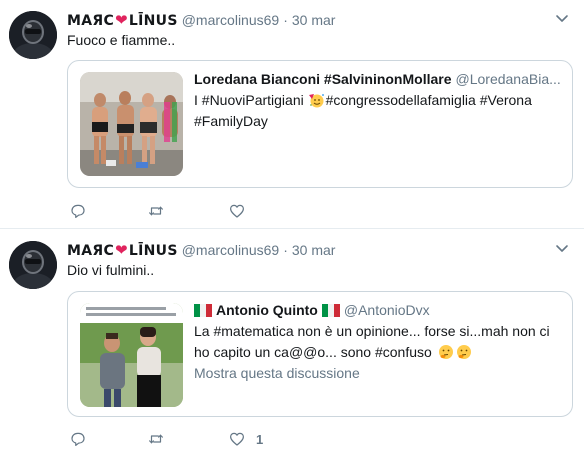  I want to click on tweet-text: Fuoco e fiamme.., so click(121, 40).